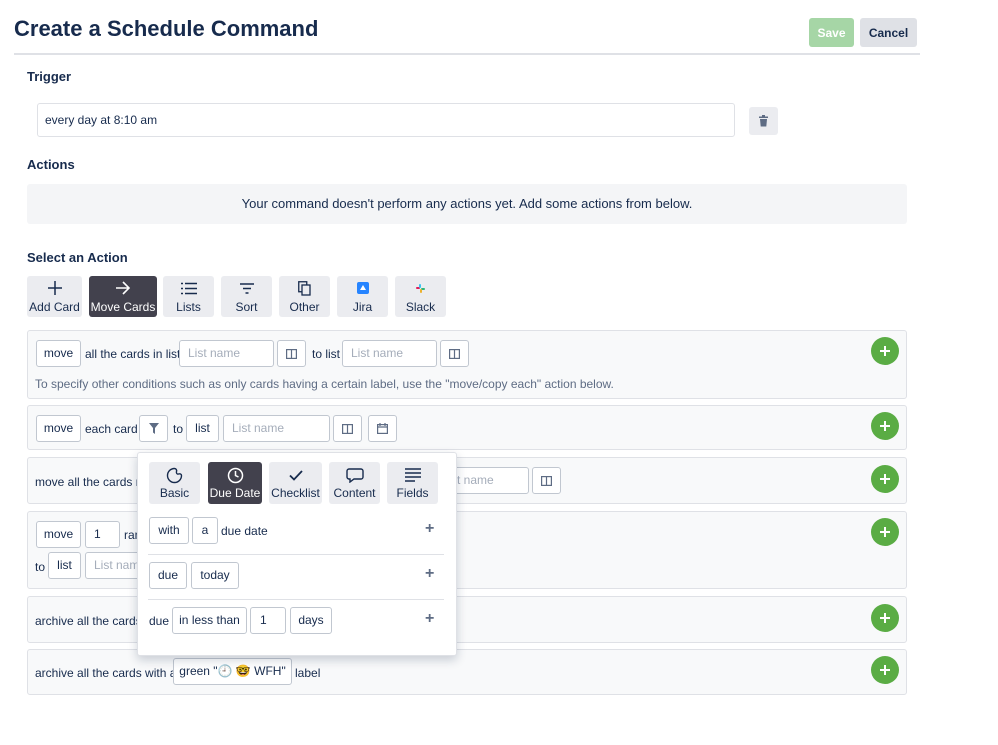 Image resolution: width=998 pixels, height=745 pixels. I want to click on cancel-button: Cancel, so click(888, 32).